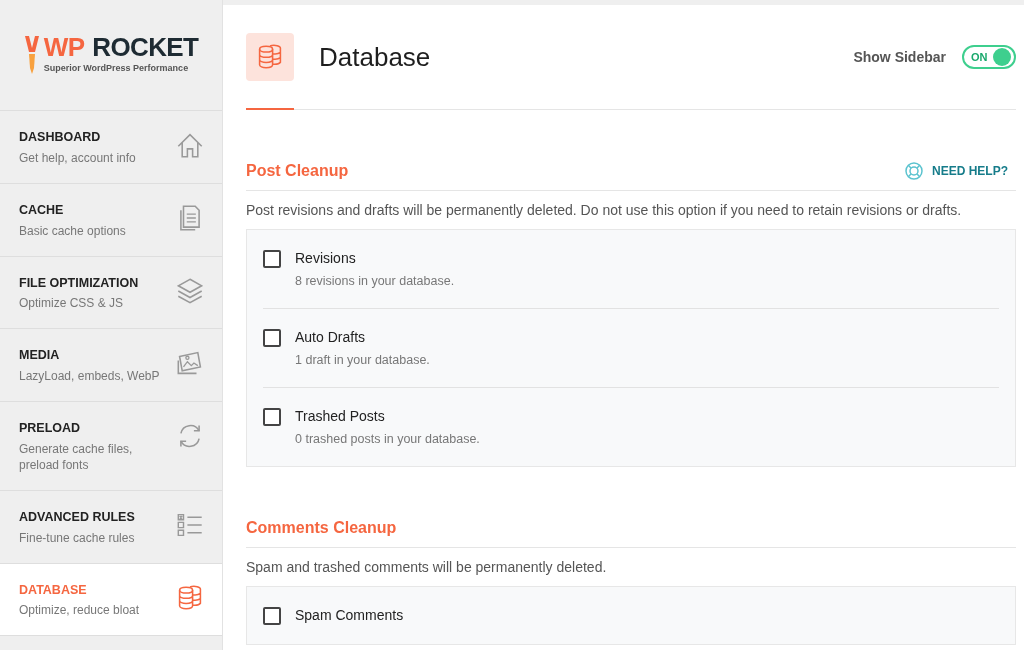 This screenshot has width=1024, height=650. Describe the element at coordinates (375, 281) in the screenshot. I see `option-note: 8 revisions in your database.` at that location.